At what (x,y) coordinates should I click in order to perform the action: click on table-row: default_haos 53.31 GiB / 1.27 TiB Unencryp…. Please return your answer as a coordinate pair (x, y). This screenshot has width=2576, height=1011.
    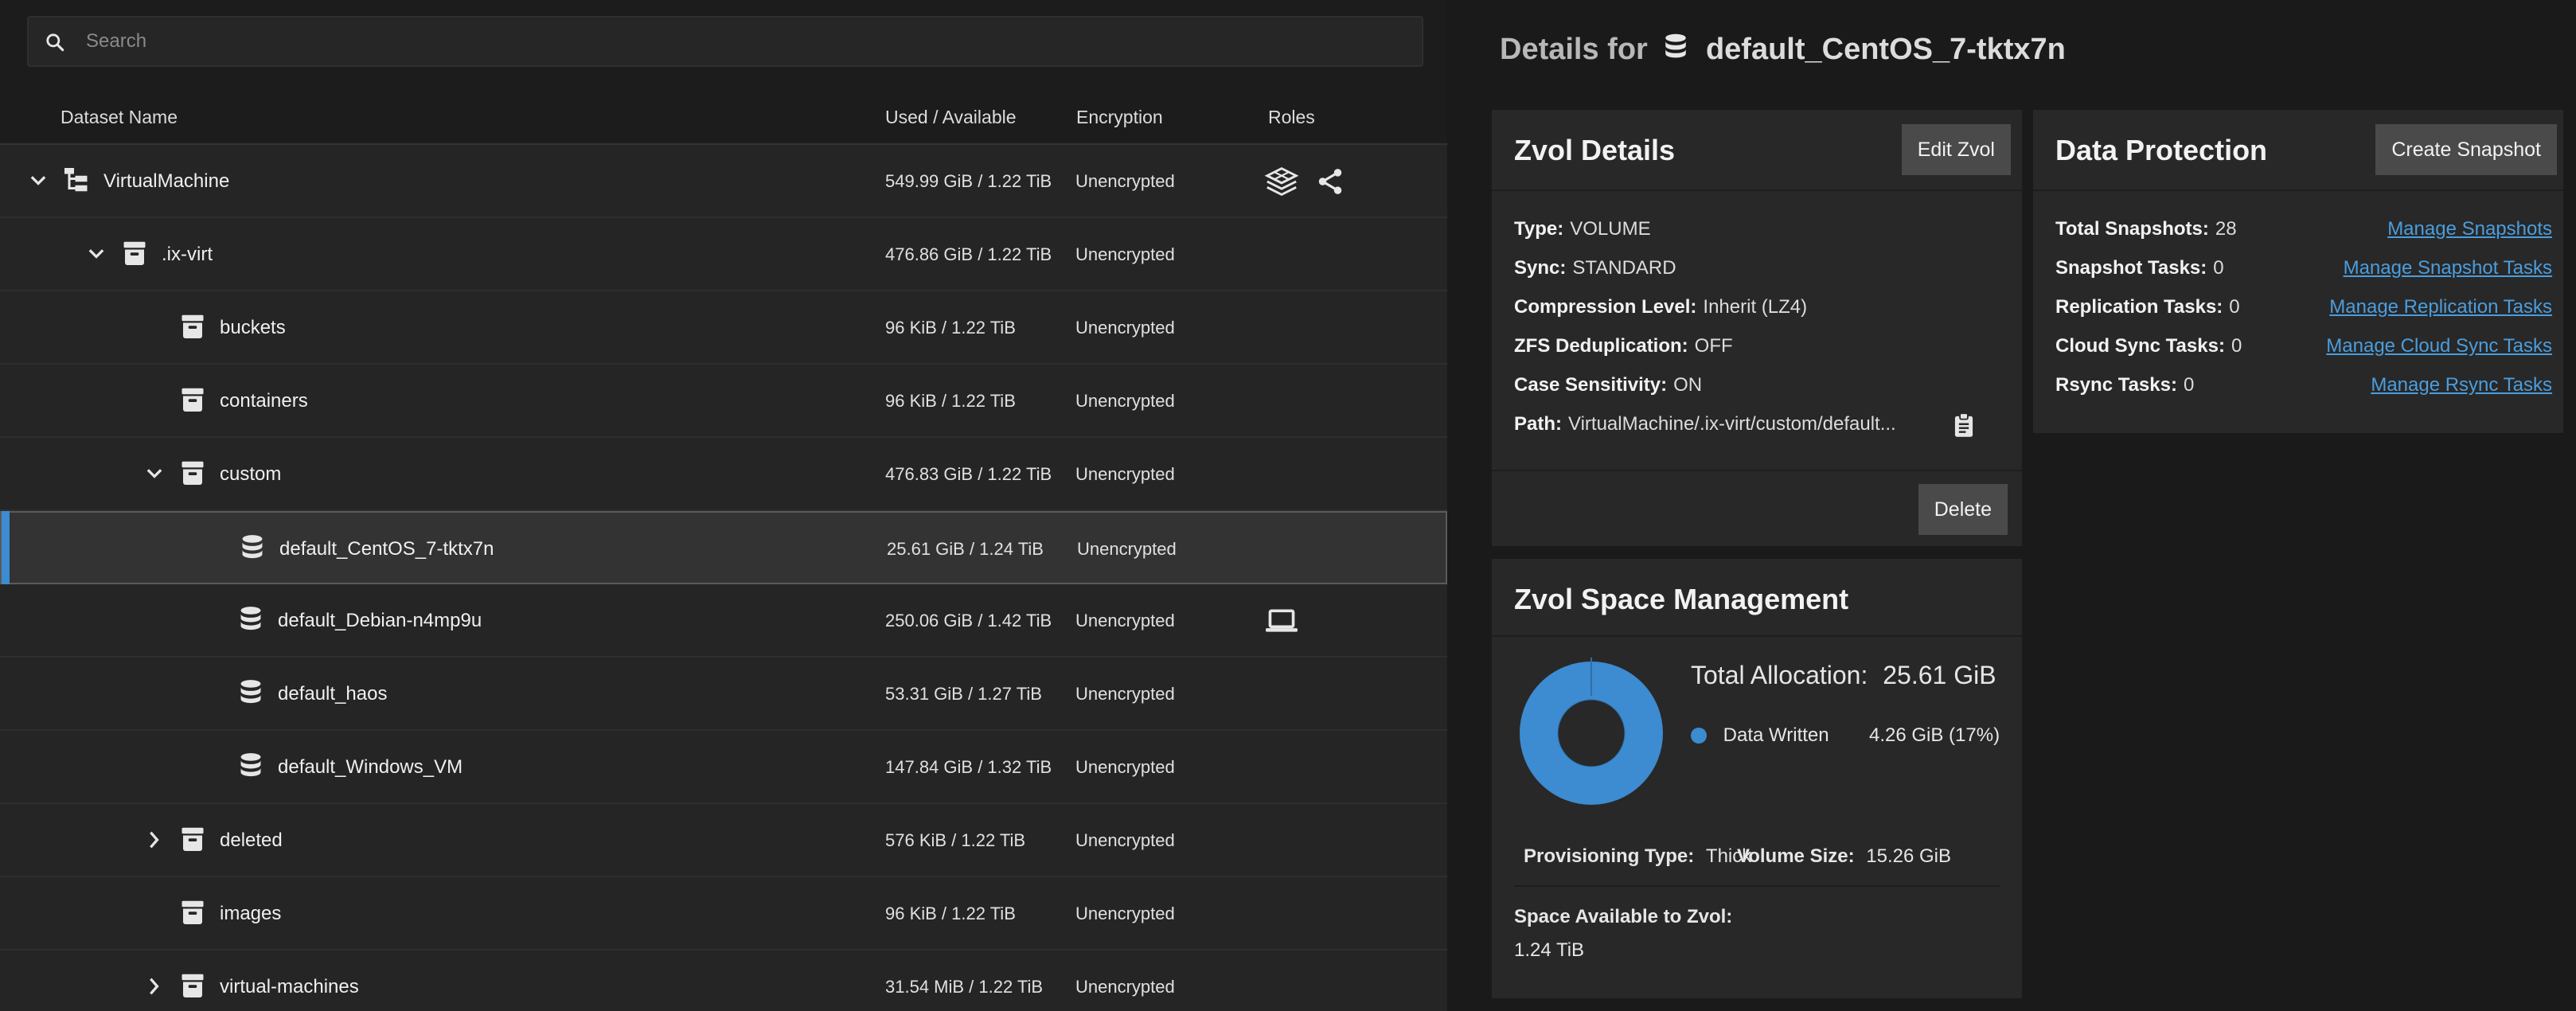
    Looking at the image, I should click on (723, 694).